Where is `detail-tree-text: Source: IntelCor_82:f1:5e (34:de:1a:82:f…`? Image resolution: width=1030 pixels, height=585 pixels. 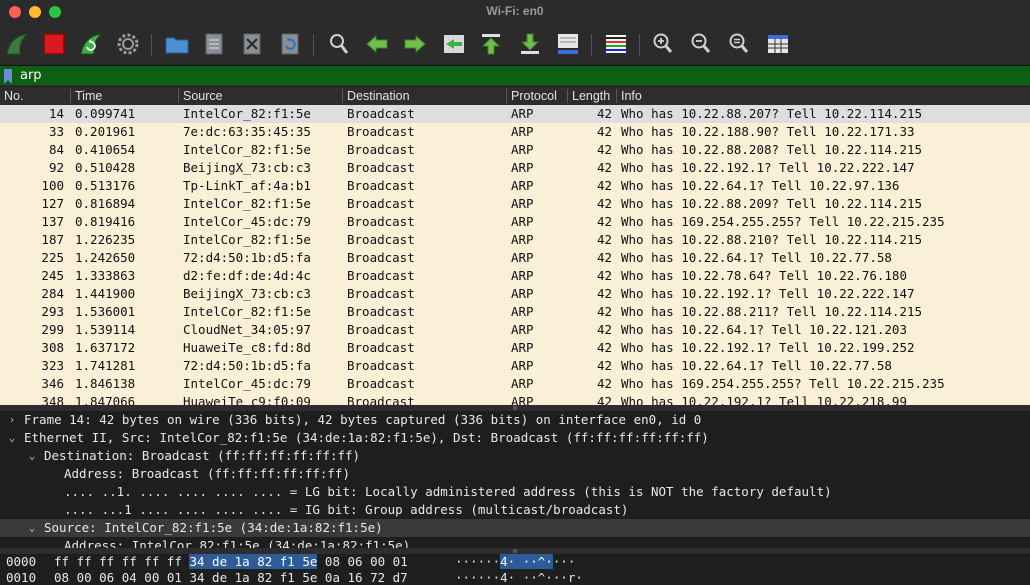
detail-tree-text: Source: IntelCor_82:f1:5e (34:de:1a:82:f… is located at coordinates (213, 527).